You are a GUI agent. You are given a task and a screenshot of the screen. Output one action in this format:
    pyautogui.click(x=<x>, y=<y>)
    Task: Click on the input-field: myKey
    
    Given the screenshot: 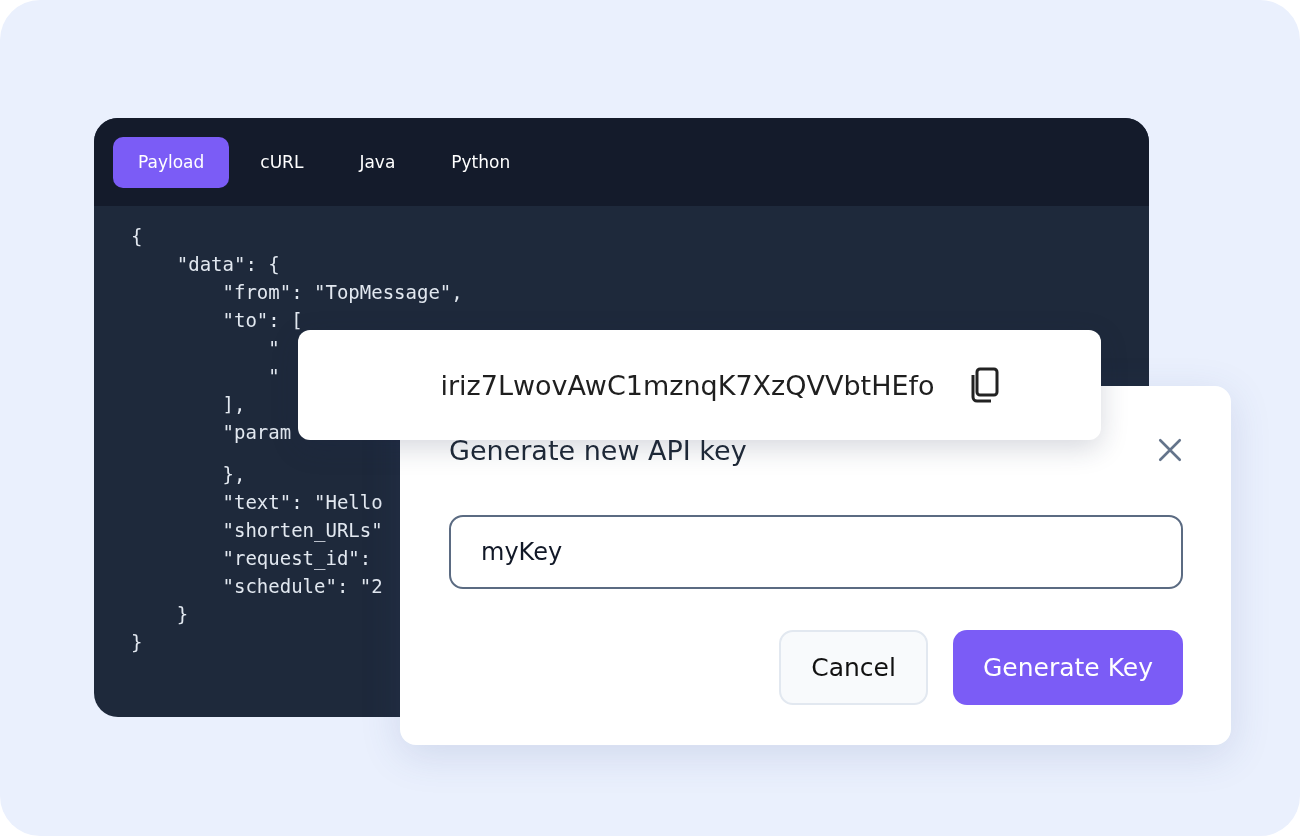 What is the action you would take?
    pyautogui.click(x=816, y=552)
    